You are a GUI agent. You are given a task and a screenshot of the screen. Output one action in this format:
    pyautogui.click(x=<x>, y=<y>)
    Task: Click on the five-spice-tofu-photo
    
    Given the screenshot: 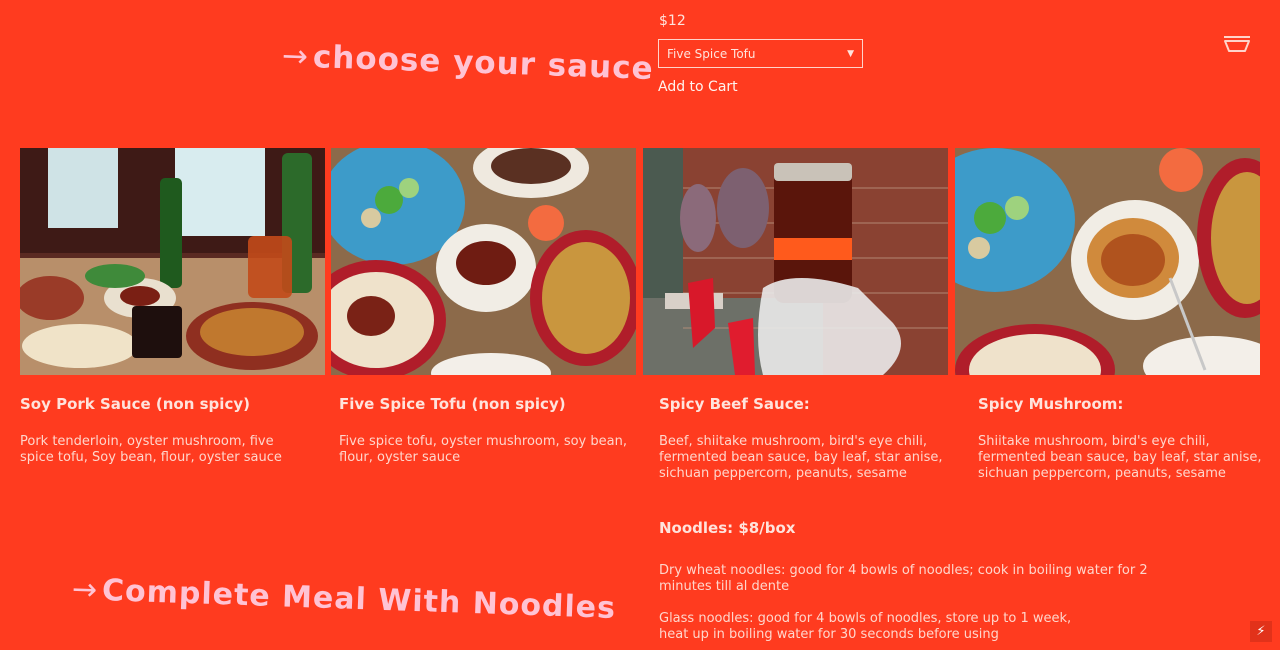 What is the action you would take?
    pyautogui.click(x=483, y=261)
    